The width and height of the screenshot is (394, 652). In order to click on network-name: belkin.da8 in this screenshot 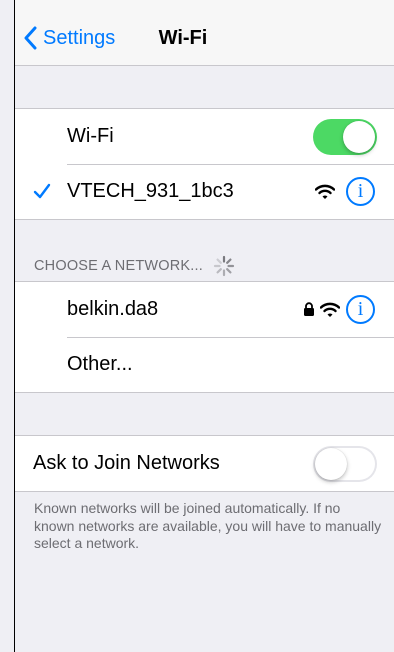, I will do `click(113, 309)`.